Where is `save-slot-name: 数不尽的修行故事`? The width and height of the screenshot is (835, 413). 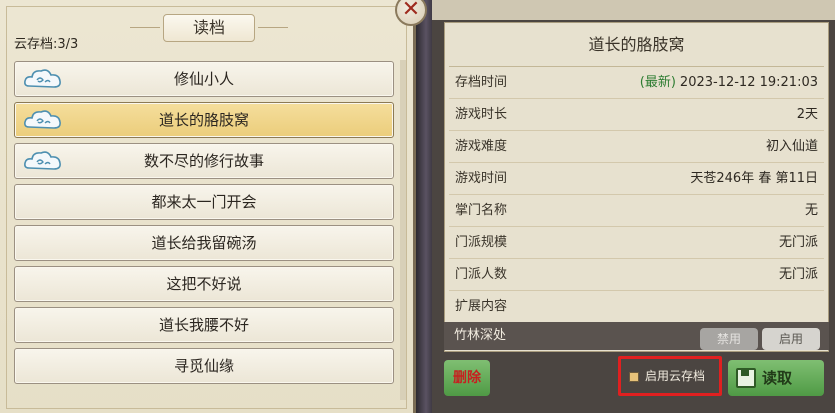
save-slot-name: 数不尽的修行故事 is located at coordinates (203, 161).